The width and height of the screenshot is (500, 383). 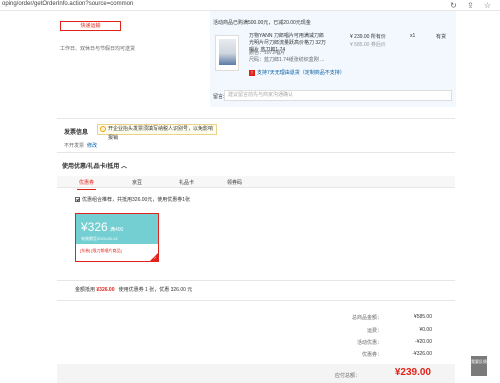 I want to click on star-icon: ☆, so click(x=487, y=5).